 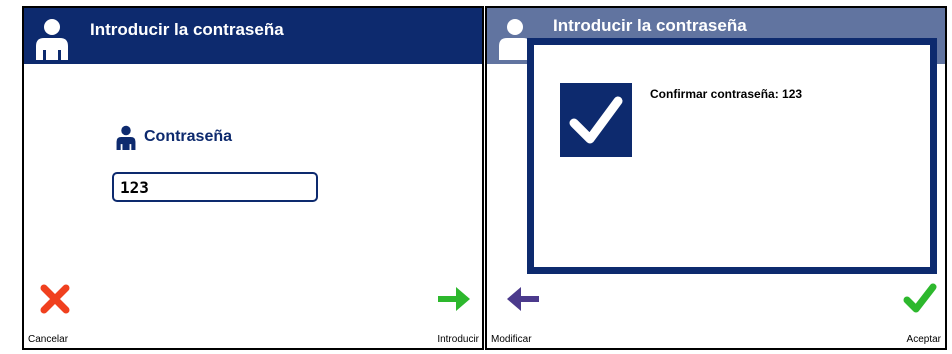 I want to click on password-label-row: Contraseña, so click(x=173, y=137).